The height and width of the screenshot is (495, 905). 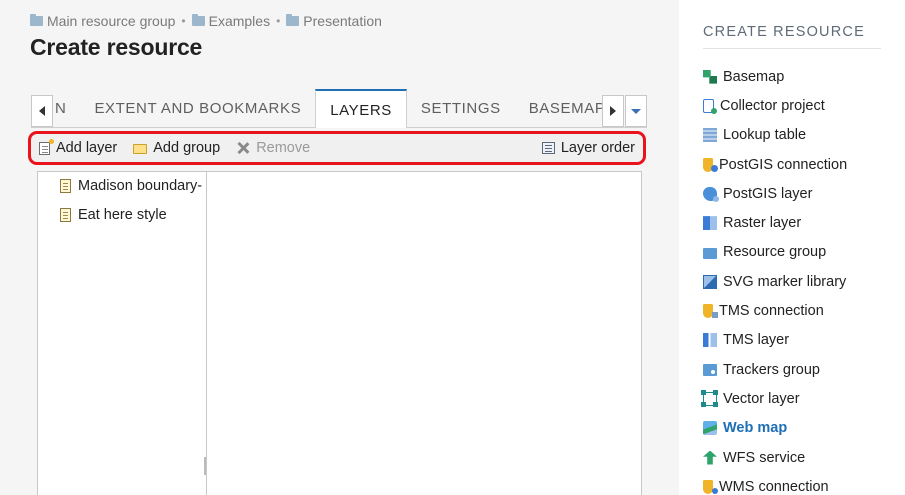 I want to click on sidebar-item-label: TMS layer, so click(x=756, y=340).